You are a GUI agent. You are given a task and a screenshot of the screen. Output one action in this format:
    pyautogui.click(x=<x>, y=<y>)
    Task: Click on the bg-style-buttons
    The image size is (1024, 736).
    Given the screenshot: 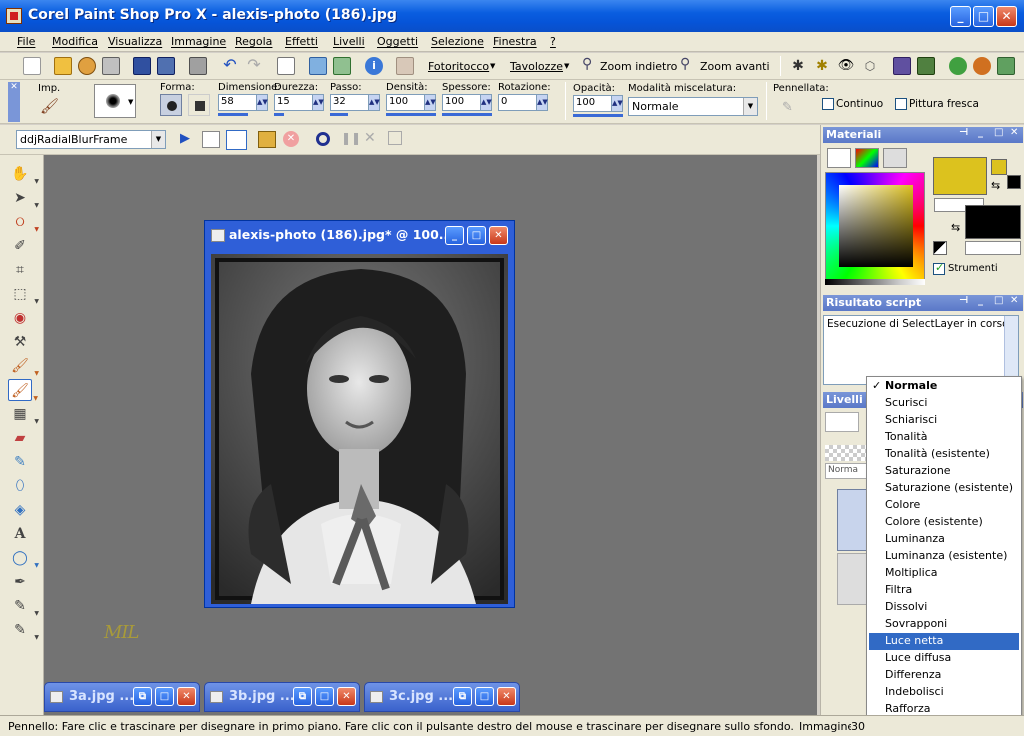 What is the action you would take?
    pyautogui.click(x=993, y=248)
    